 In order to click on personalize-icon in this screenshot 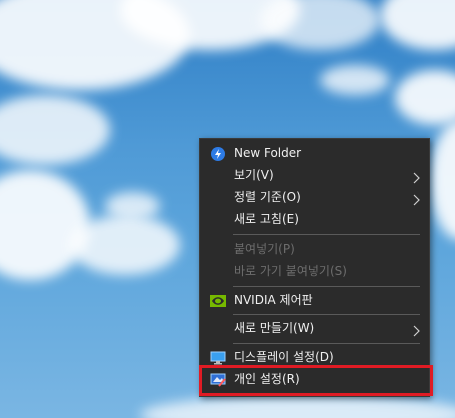, I will do `click(218, 379)`.